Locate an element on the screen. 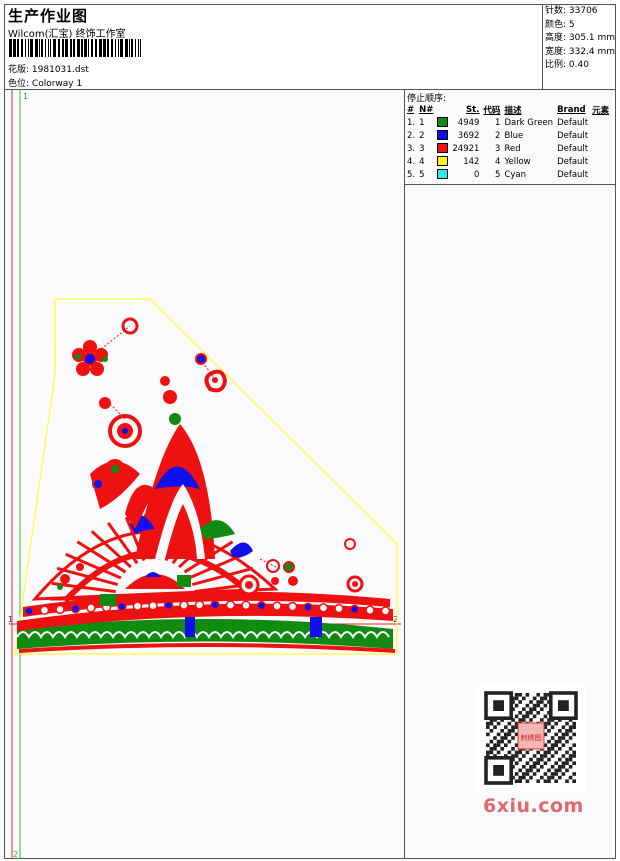  cell-stitches: 0 is located at coordinates (477, 174).